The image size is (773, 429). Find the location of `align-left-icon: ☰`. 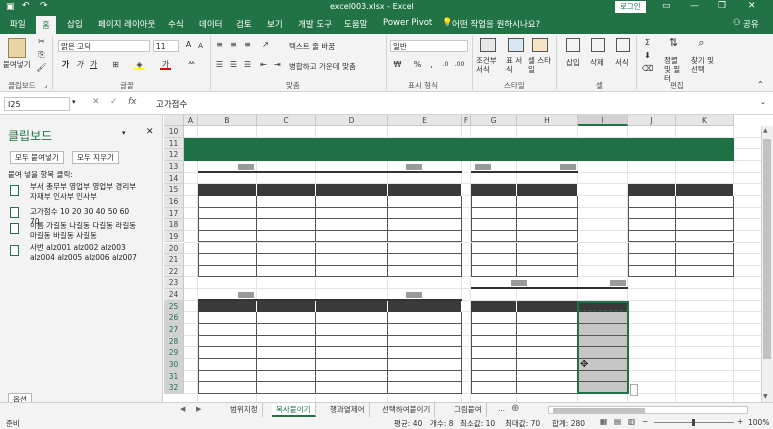

align-left-icon: ☰ is located at coordinates (219, 65).